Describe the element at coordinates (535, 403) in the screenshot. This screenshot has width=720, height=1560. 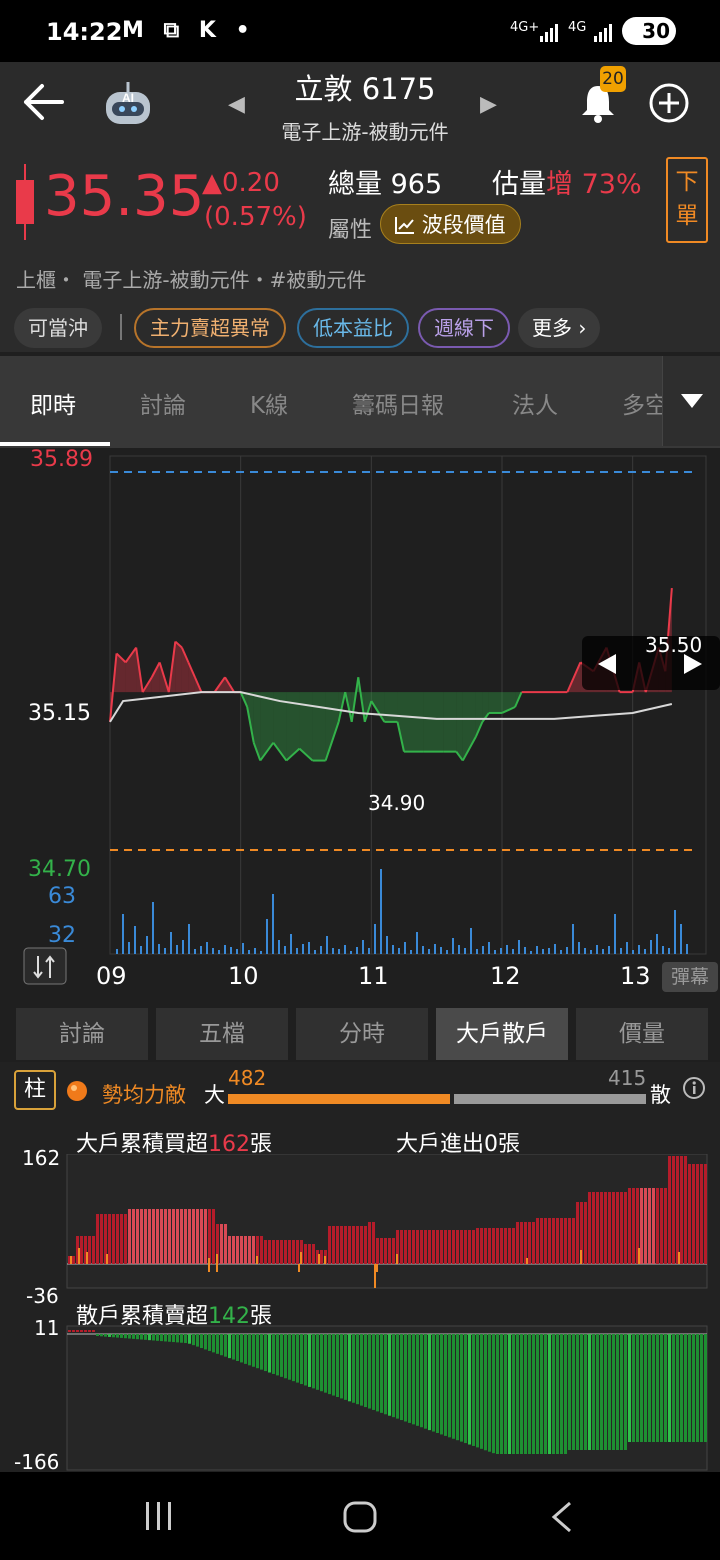
I see `tab-institutional: 法人` at that location.